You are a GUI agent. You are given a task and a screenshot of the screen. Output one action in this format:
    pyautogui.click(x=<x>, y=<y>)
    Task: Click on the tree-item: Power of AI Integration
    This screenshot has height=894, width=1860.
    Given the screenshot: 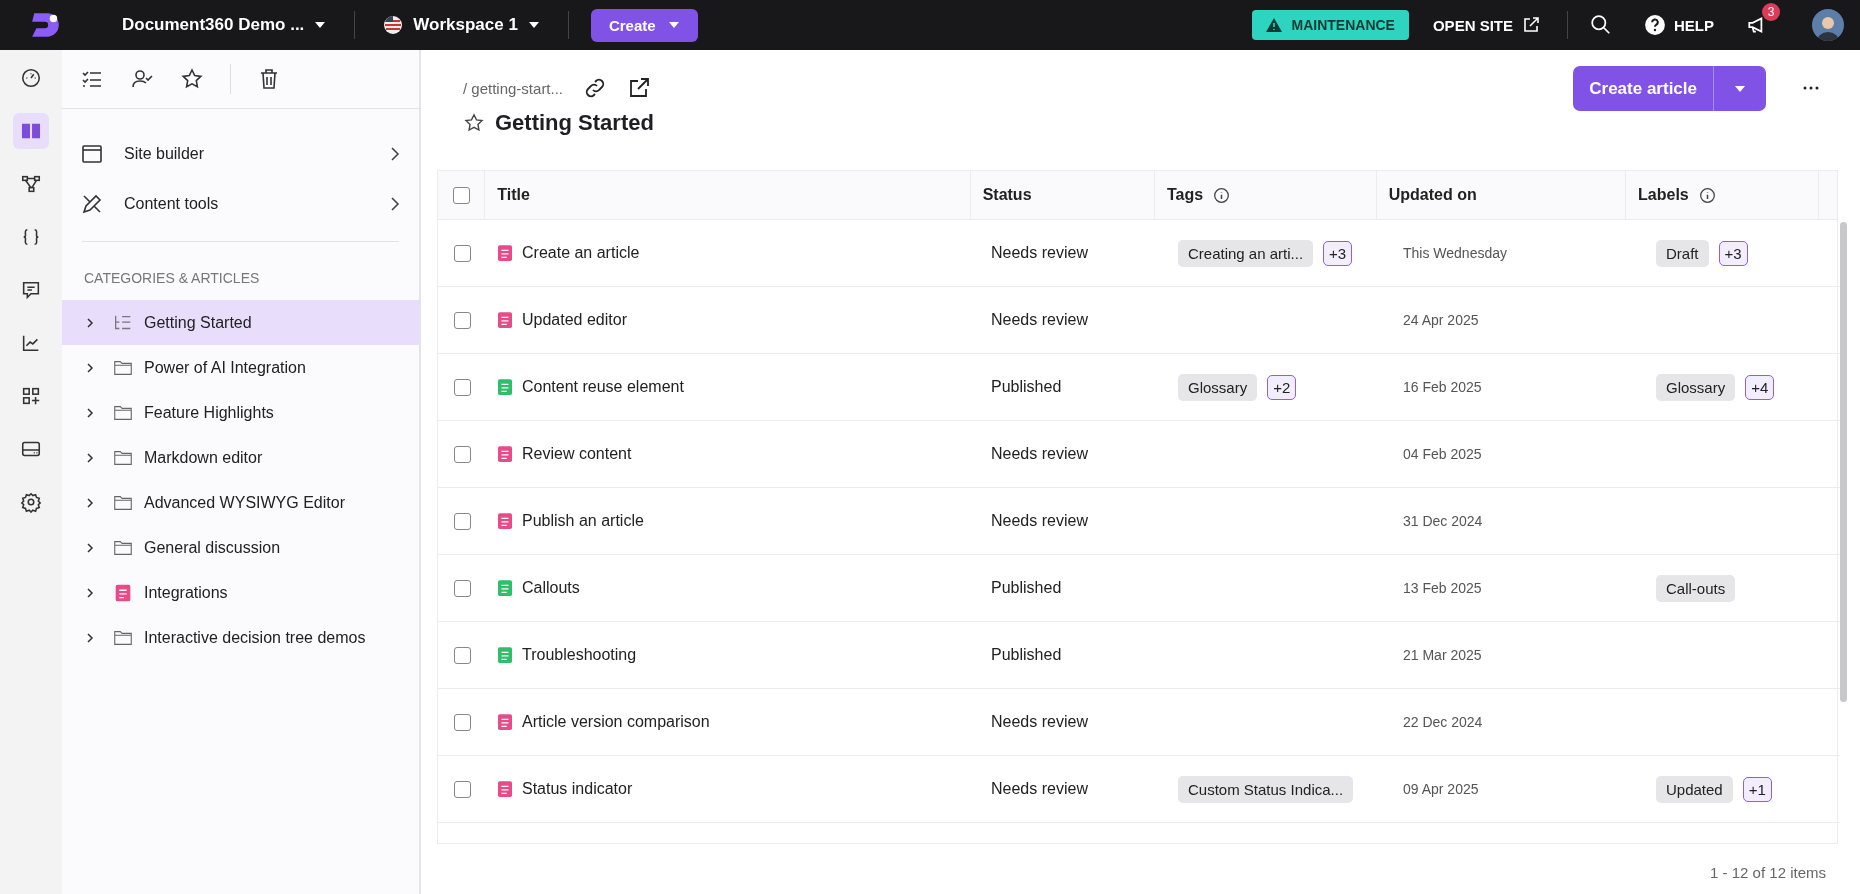 What is the action you would take?
    pyautogui.click(x=240, y=367)
    